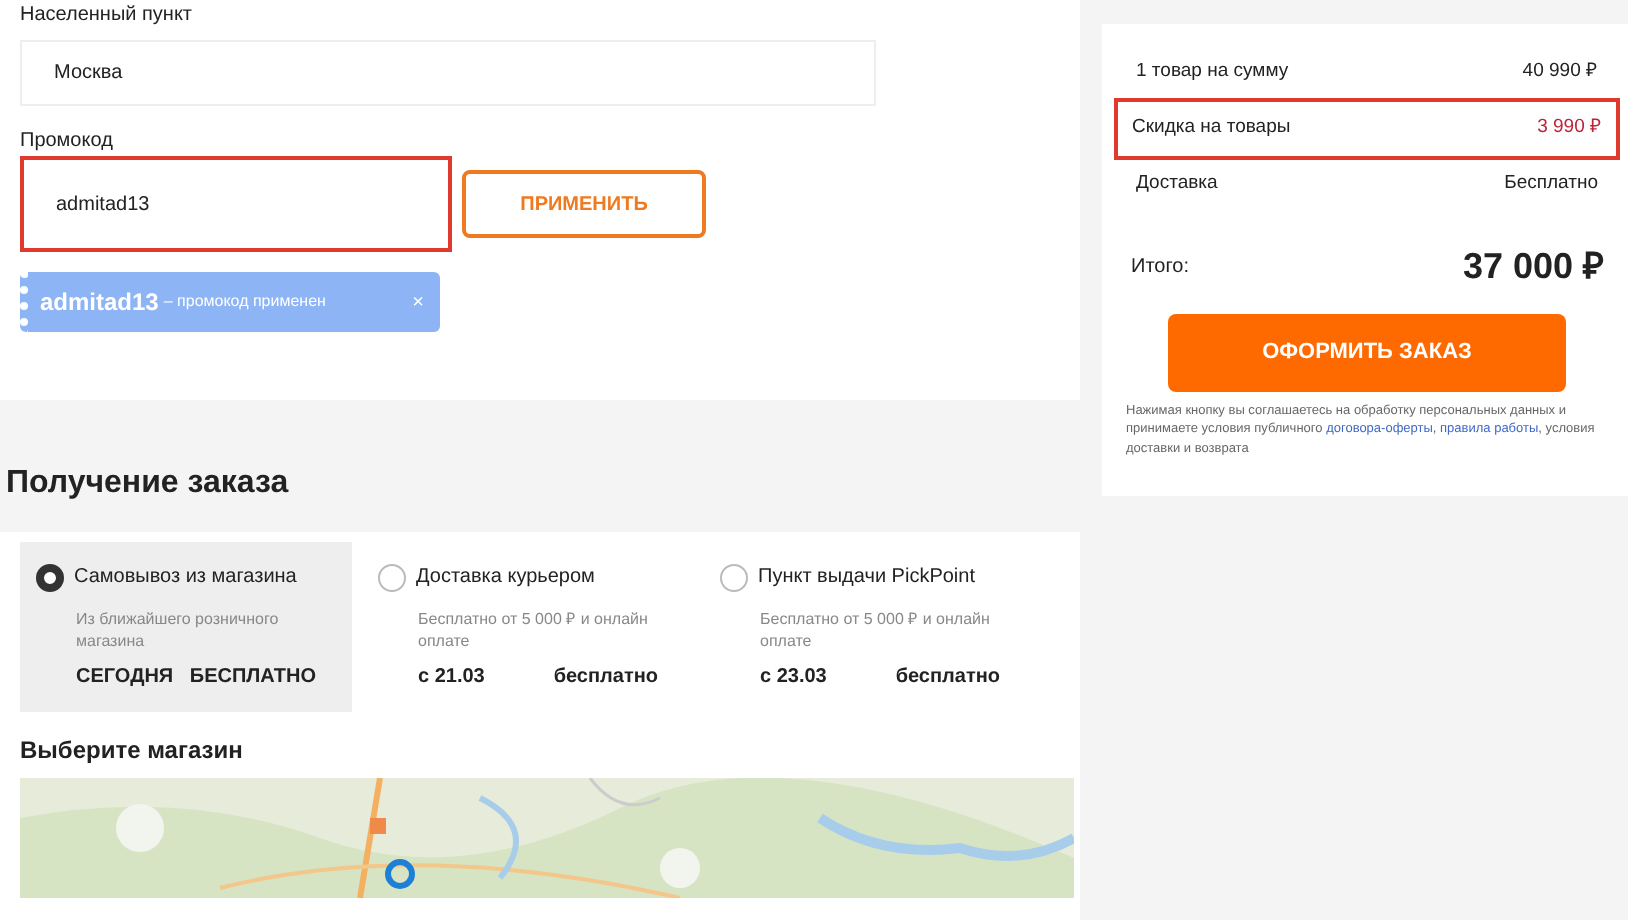  What do you see at coordinates (1560, 72) in the screenshot?
I see `summary-value: 40 990 ₽` at bounding box center [1560, 72].